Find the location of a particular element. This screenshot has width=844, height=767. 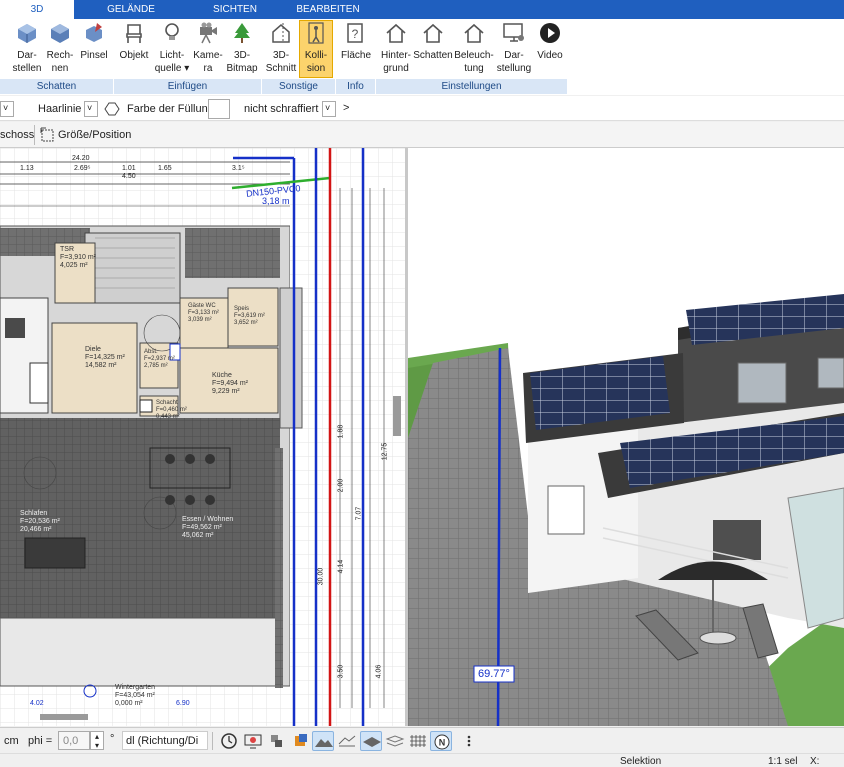

lightbulb-icon is located at coordinates (172, 31).